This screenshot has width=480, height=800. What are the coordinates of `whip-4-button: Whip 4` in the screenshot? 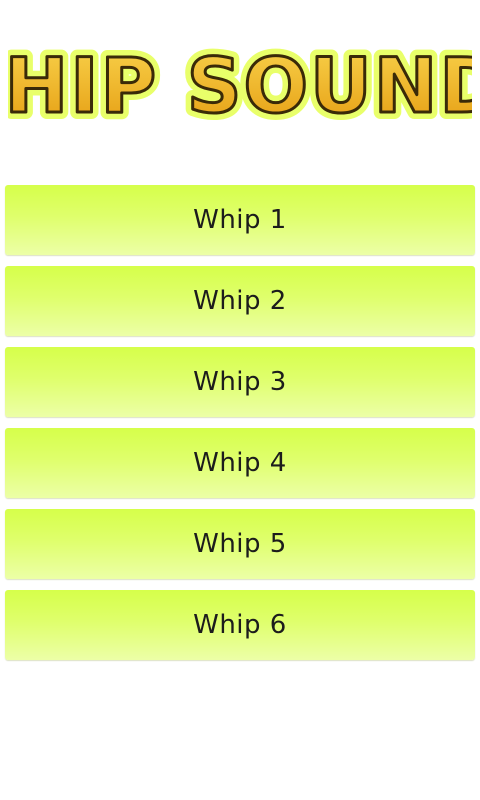 It's located at (240, 463).